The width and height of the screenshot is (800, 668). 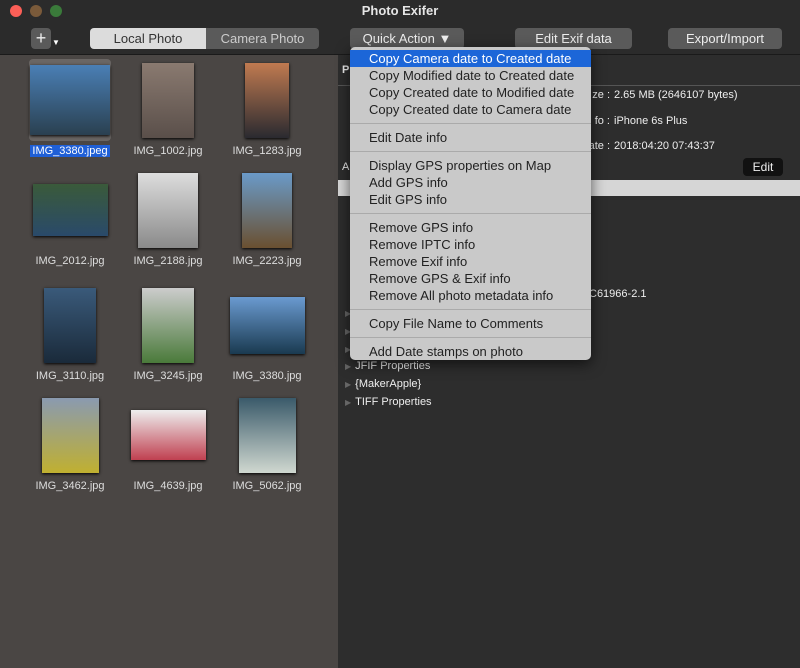 I want to click on photo-filename: IMG_3462.jpg, so click(x=70, y=486).